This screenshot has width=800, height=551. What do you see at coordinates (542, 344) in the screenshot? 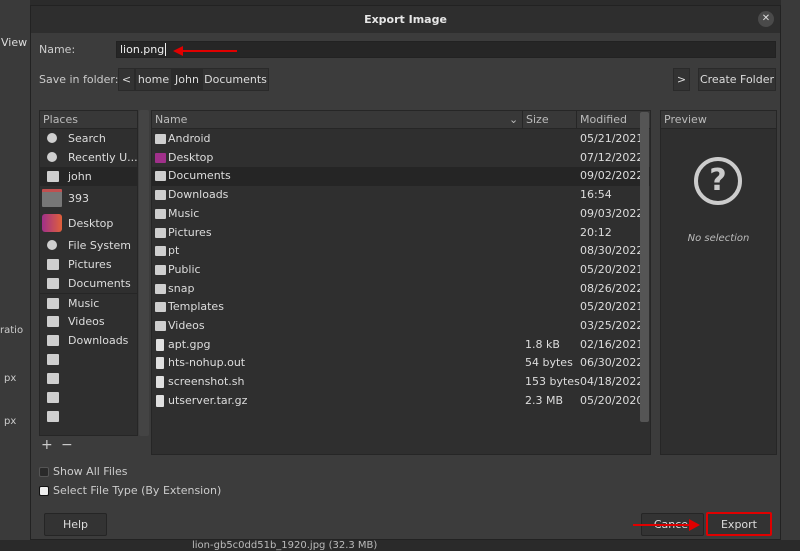
I see `file-size: 1.8 kB` at bounding box center [542, 344].